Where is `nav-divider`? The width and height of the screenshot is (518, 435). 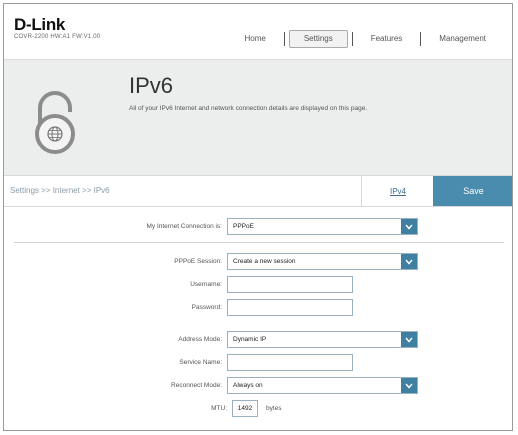 nav-divider is located at coordinates (284, 39).